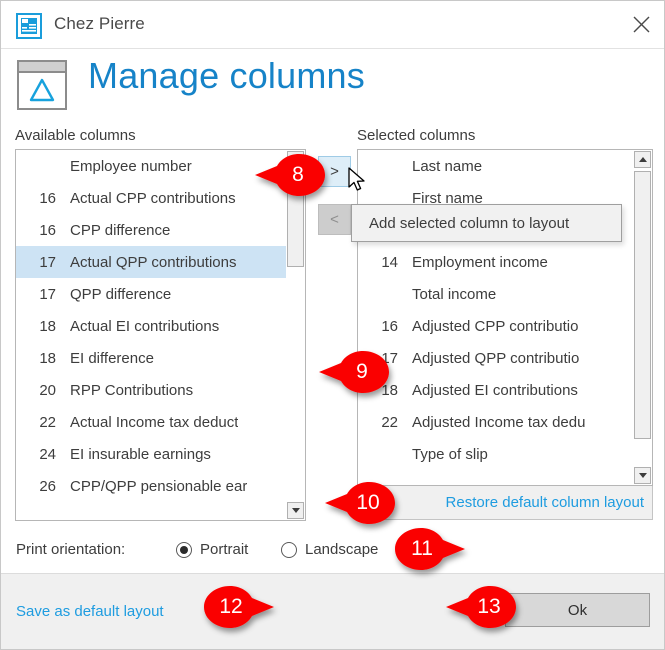  I want to click on document-report-icon, so click(29, 26).